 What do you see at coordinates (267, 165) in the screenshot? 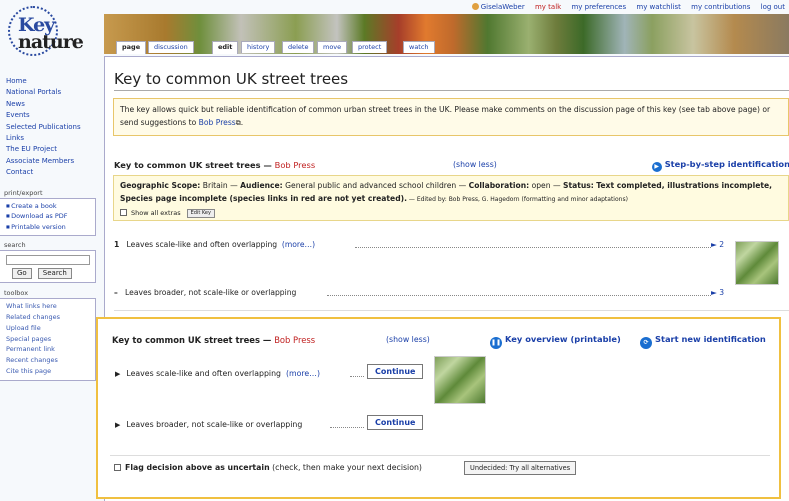
I see `key-dash: —` at bounding box center [267, 165].